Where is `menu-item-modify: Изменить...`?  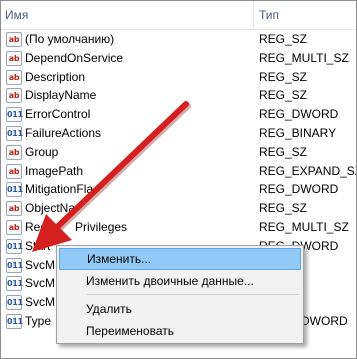
menu-item-modify: Изменить... is located at coordinates (180, 259).